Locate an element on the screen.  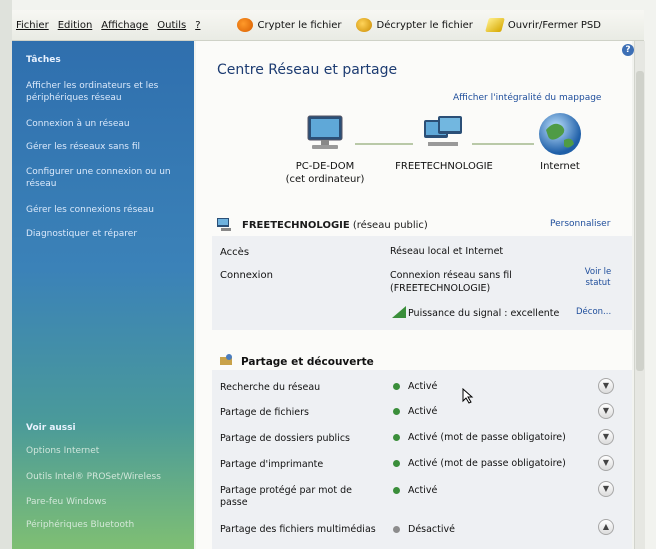
menu-edition: Edition is located at coordinates (75, 25).